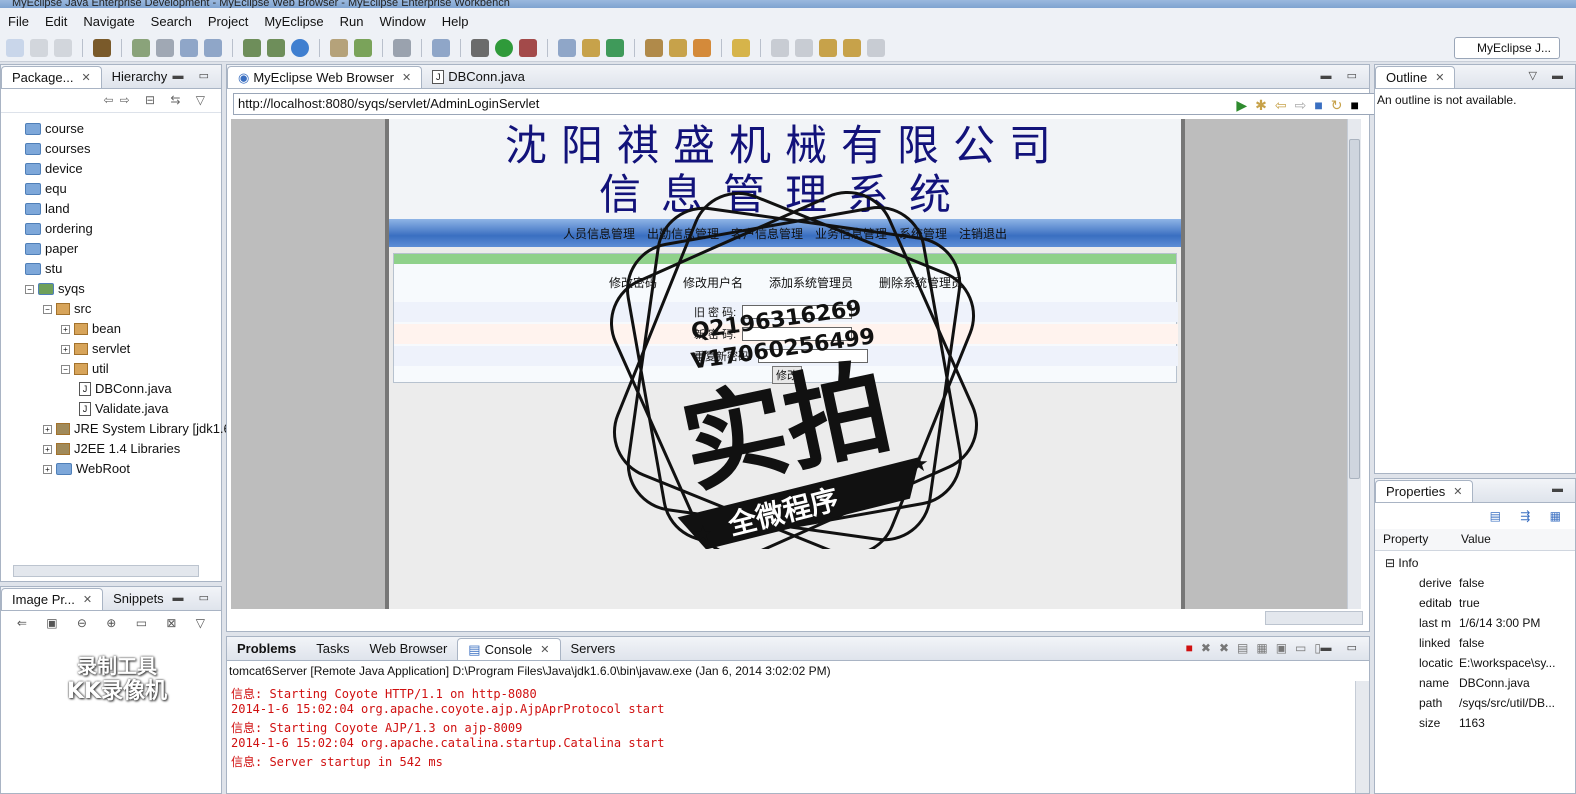 Image resolution: width=1576 pixels, height=794 pixels. Describe the element at coordinates (1514, 723) in the screenshot. I see `property-value: 1163` at that location.